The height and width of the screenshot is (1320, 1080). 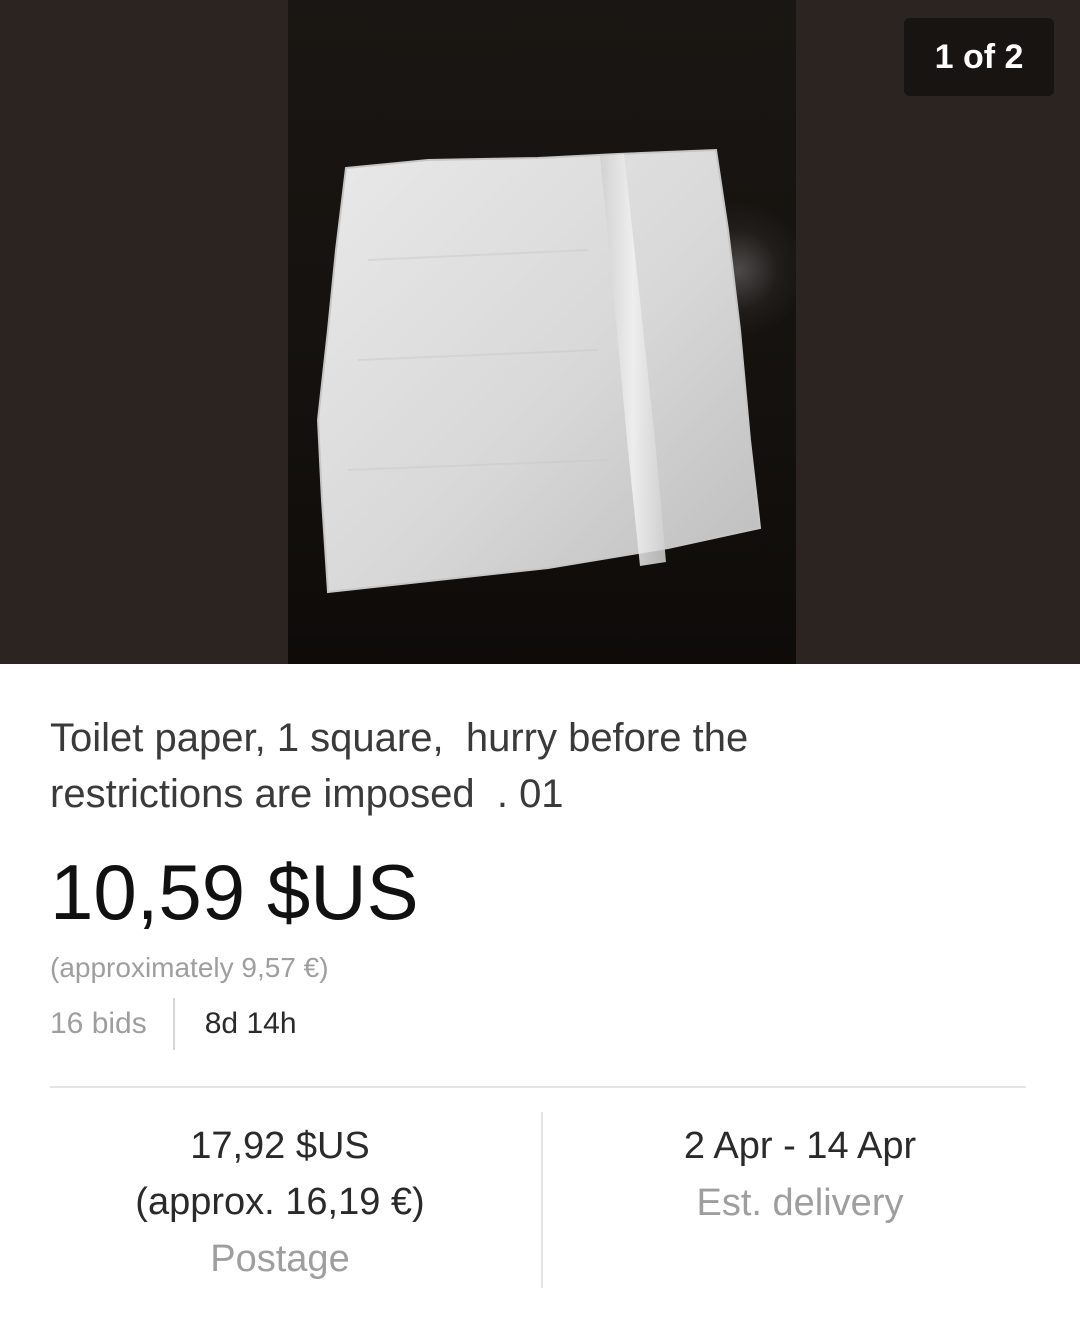 What do you see at coordinates (979, 57) in the screenshot?
I see `image-counter-badge: 1 of 2` at bounding box center [979, 57].